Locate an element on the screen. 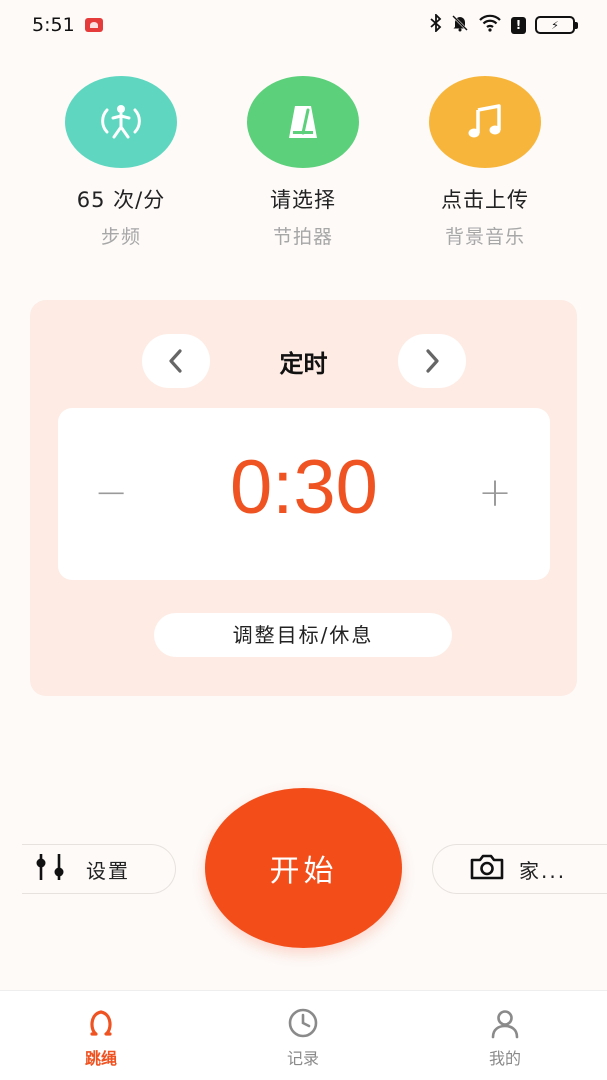  clock-icon is located at coordinates (303, 1023).